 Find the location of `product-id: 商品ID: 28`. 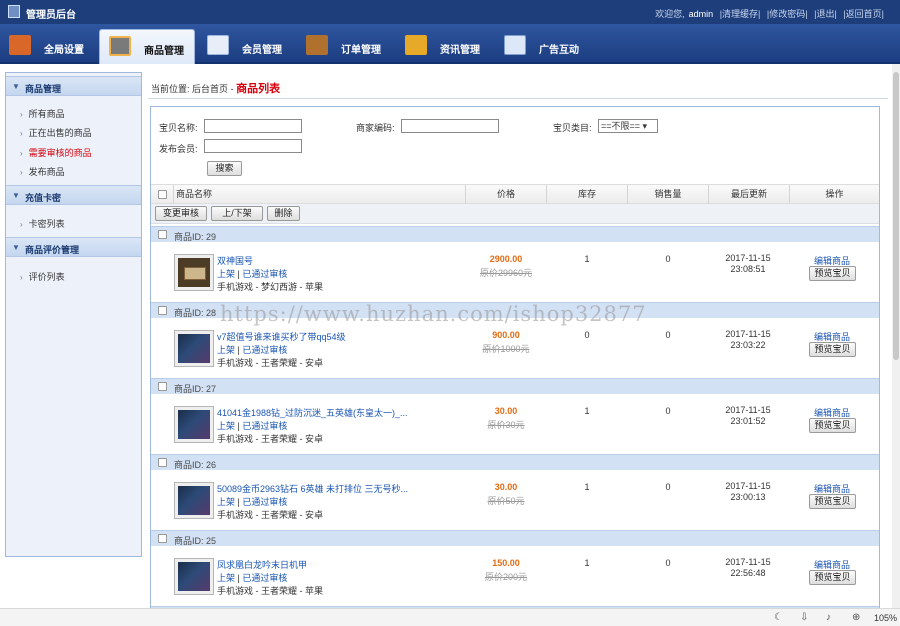

product-id: 商品ID: 28 is located at coordinates (195, 312).